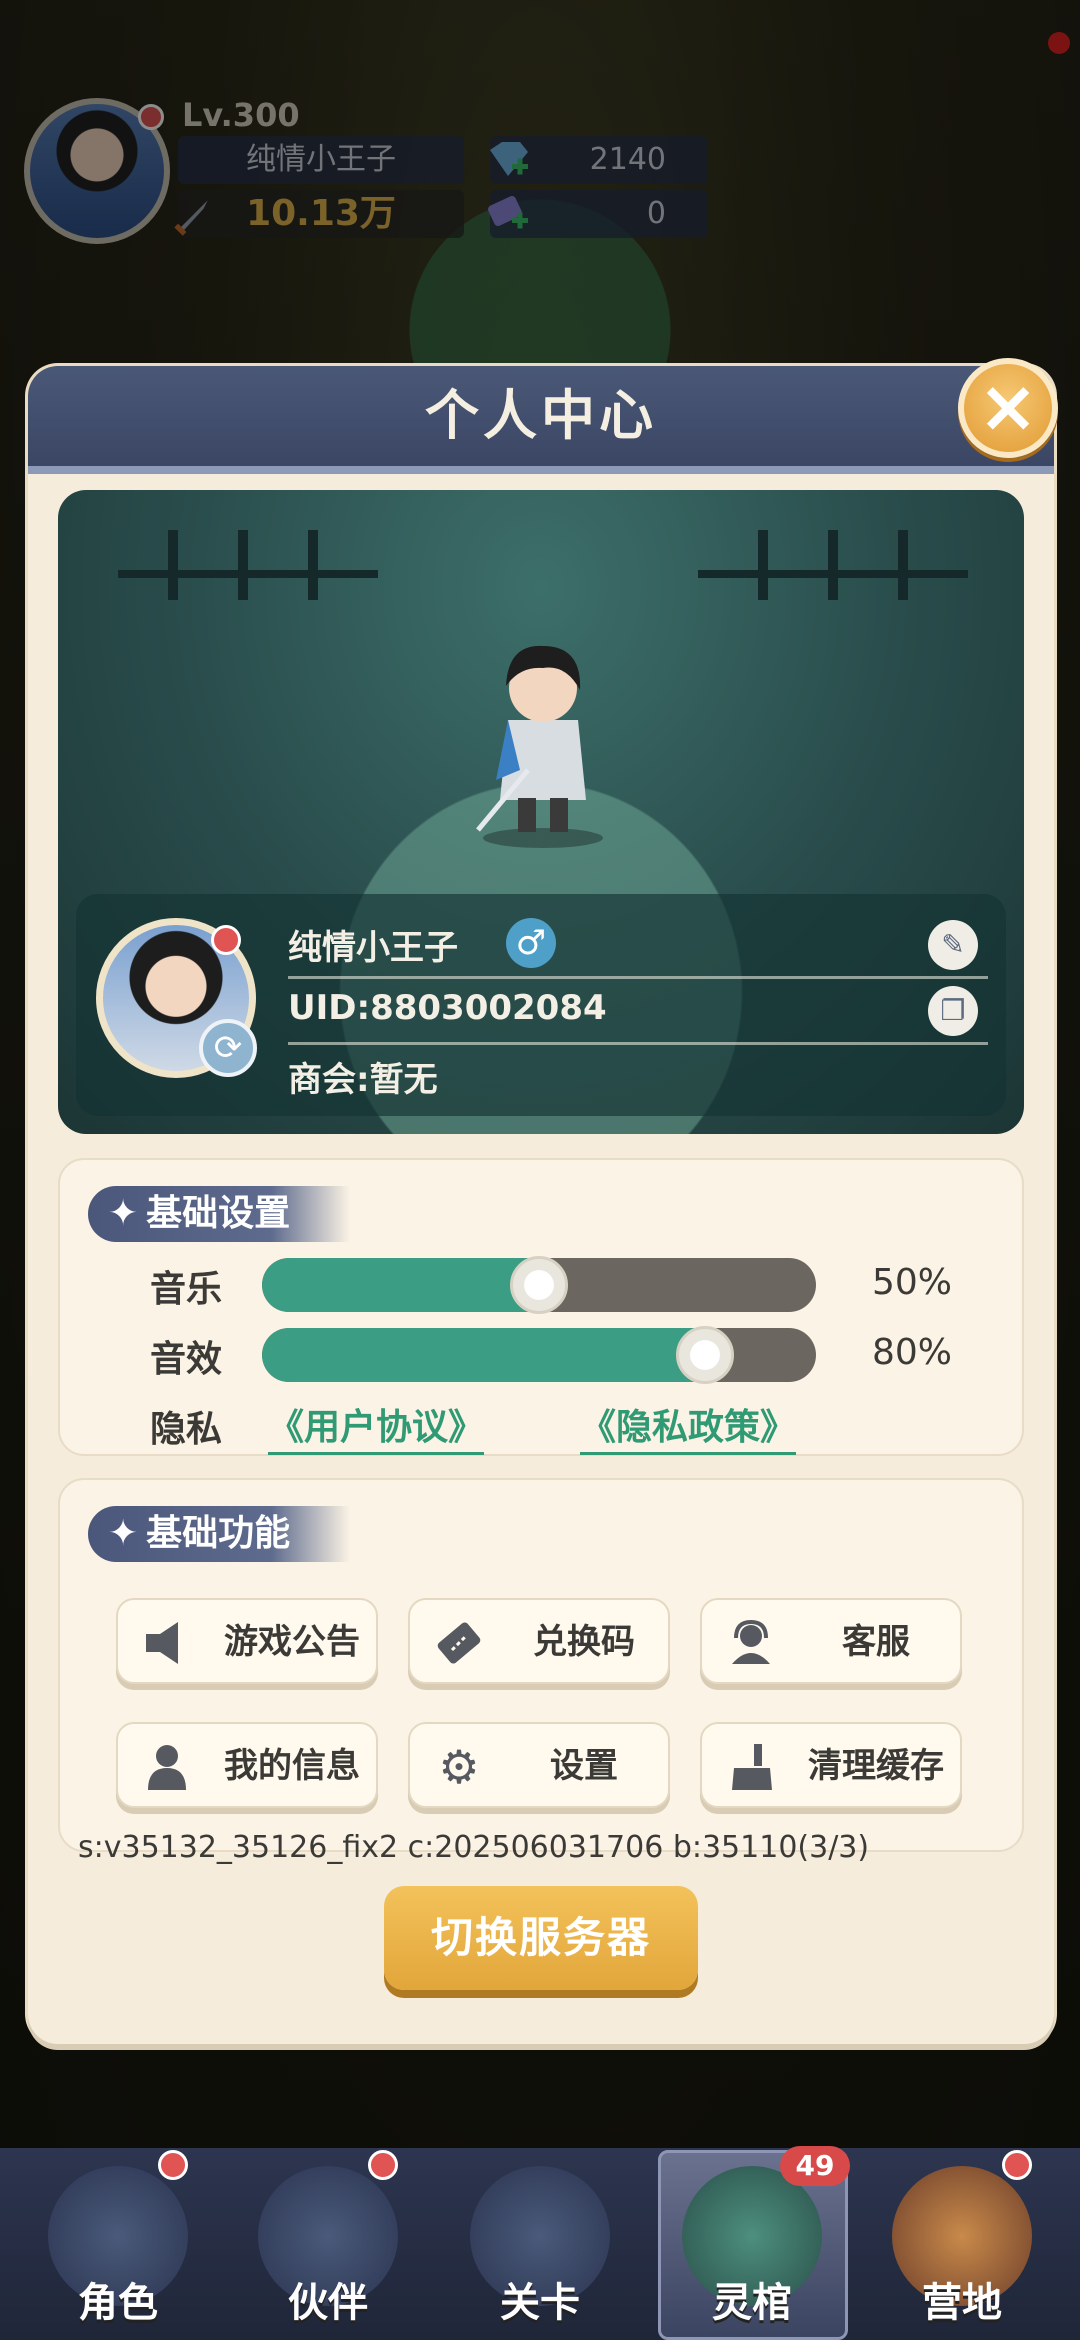  What do you see at coordinates (363, 1080) in the screenshot?
I see `profile-guild: 商会:暂无` at bounding box center [363, 1080].